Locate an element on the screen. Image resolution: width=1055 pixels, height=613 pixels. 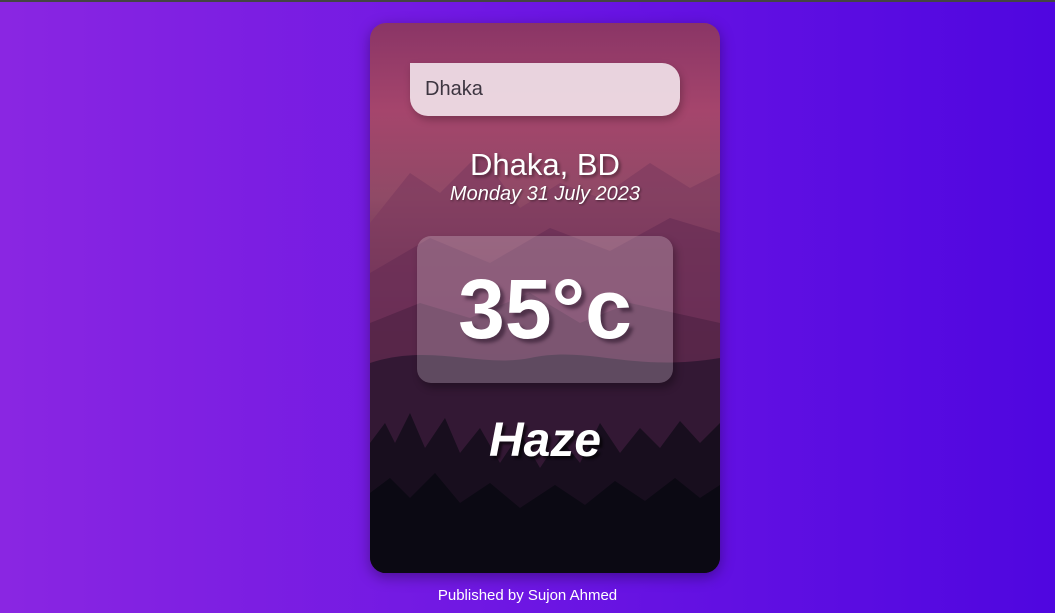
temperature-value: 35°c is located at coordinates (545, 309).